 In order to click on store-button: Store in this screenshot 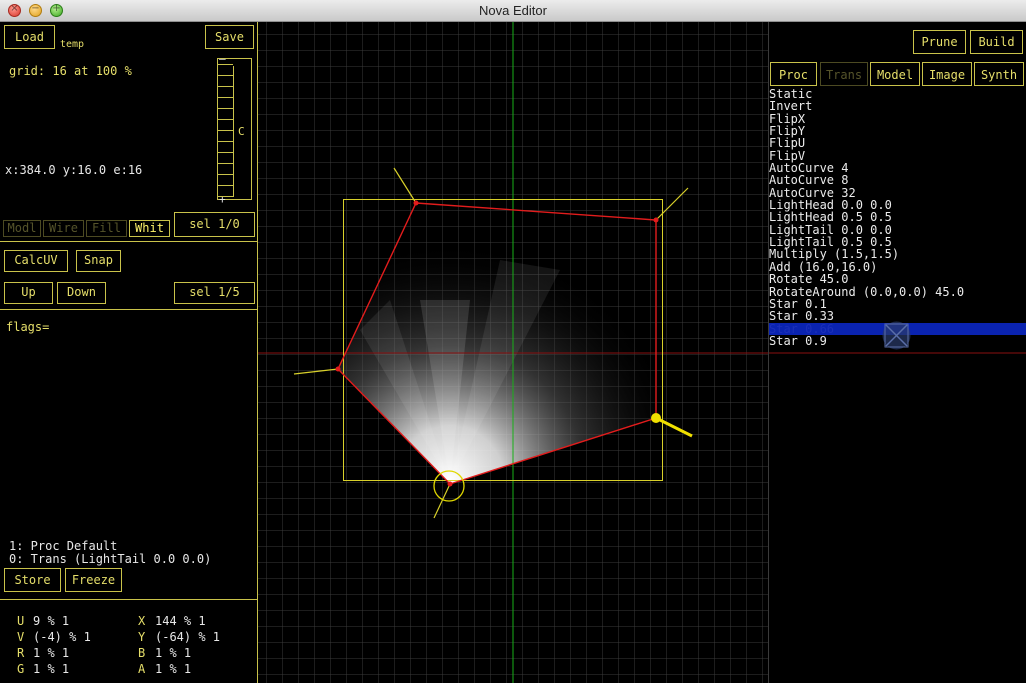, I will do `click(32, 580)`.